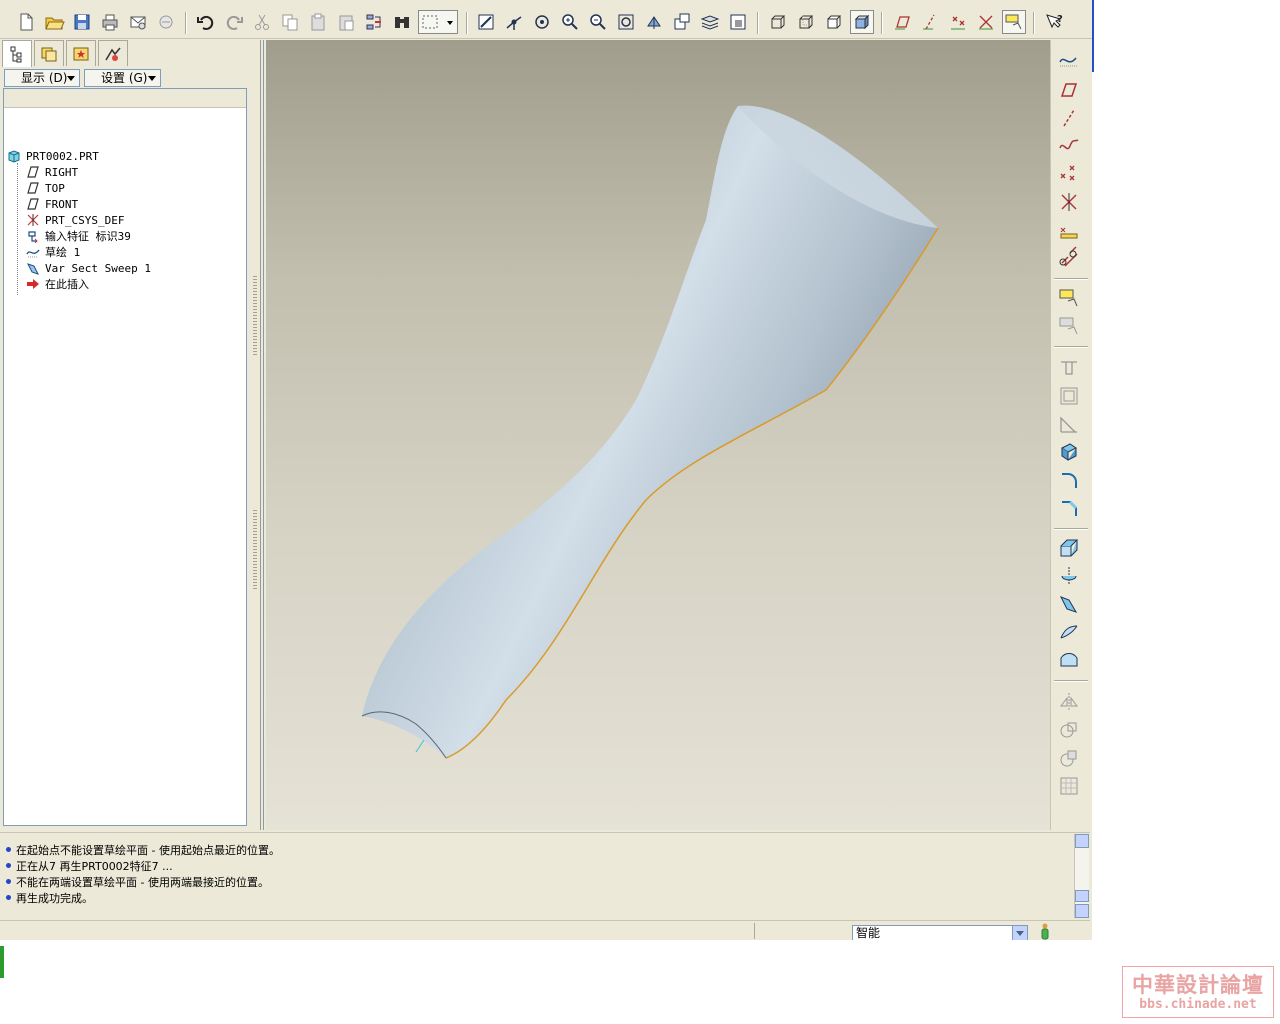  I want to click on datum-points-display-icon, so click(958, 22).